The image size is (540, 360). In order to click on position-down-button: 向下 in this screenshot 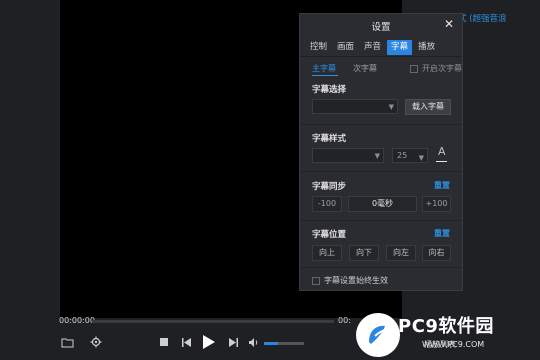, I will do `click(364, 253)`.